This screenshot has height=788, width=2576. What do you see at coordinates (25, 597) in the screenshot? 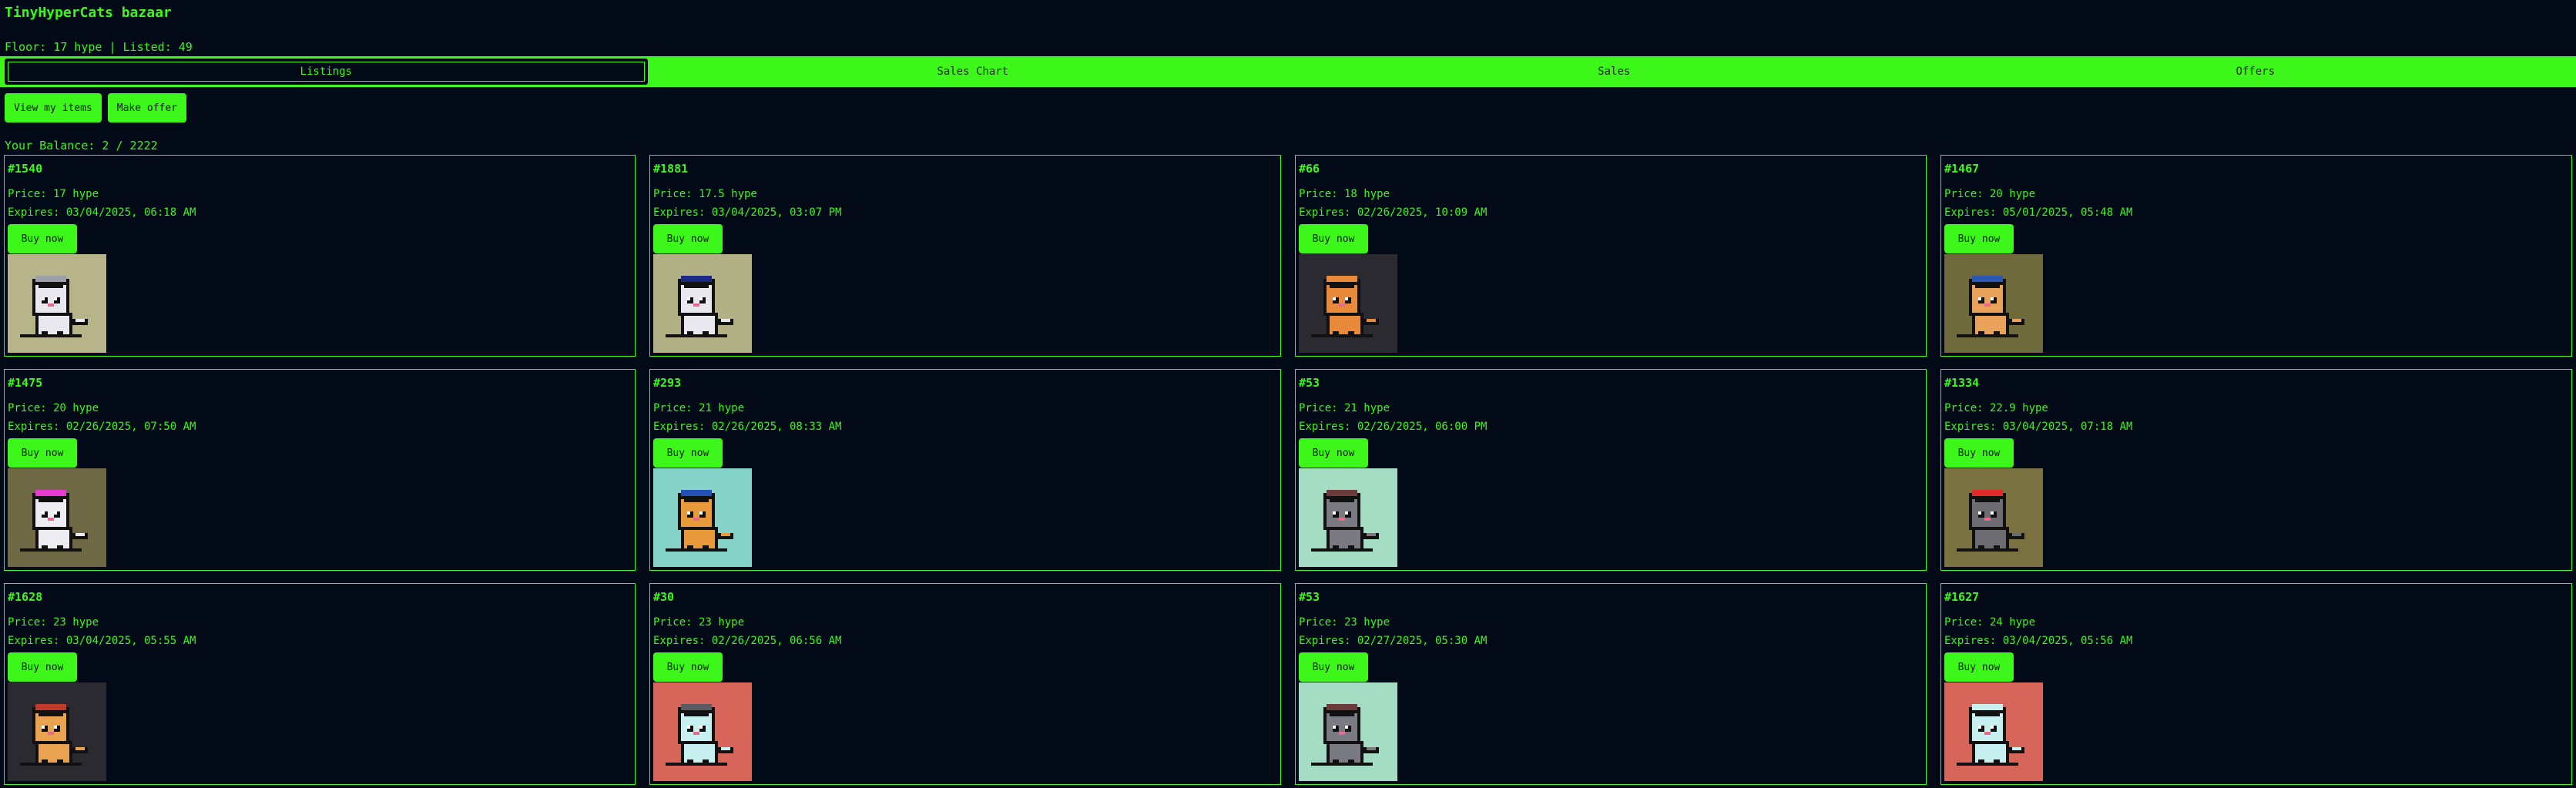
I see `listing-id: #1628` at bounding box center [25, 597].